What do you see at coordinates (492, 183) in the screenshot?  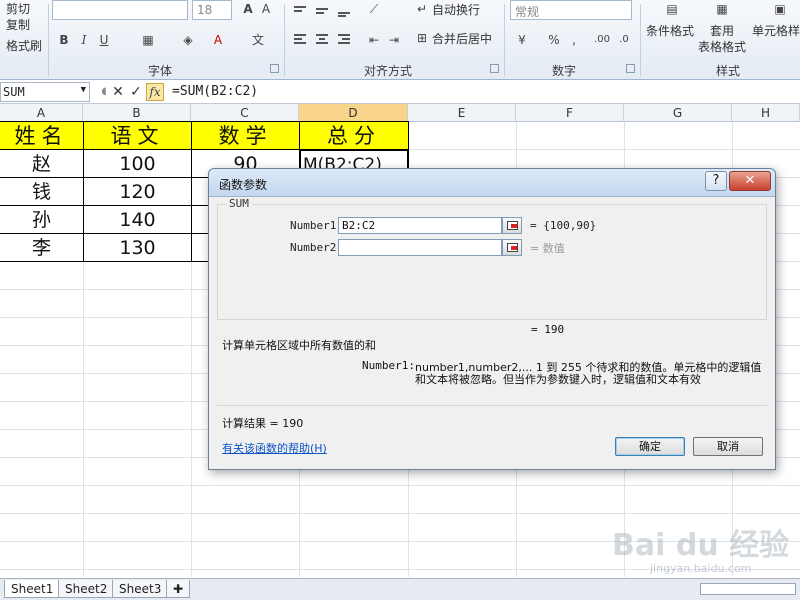 I see `dialog-titlebar: 函数参数 ? ✕` at bounding box center [492, 183].